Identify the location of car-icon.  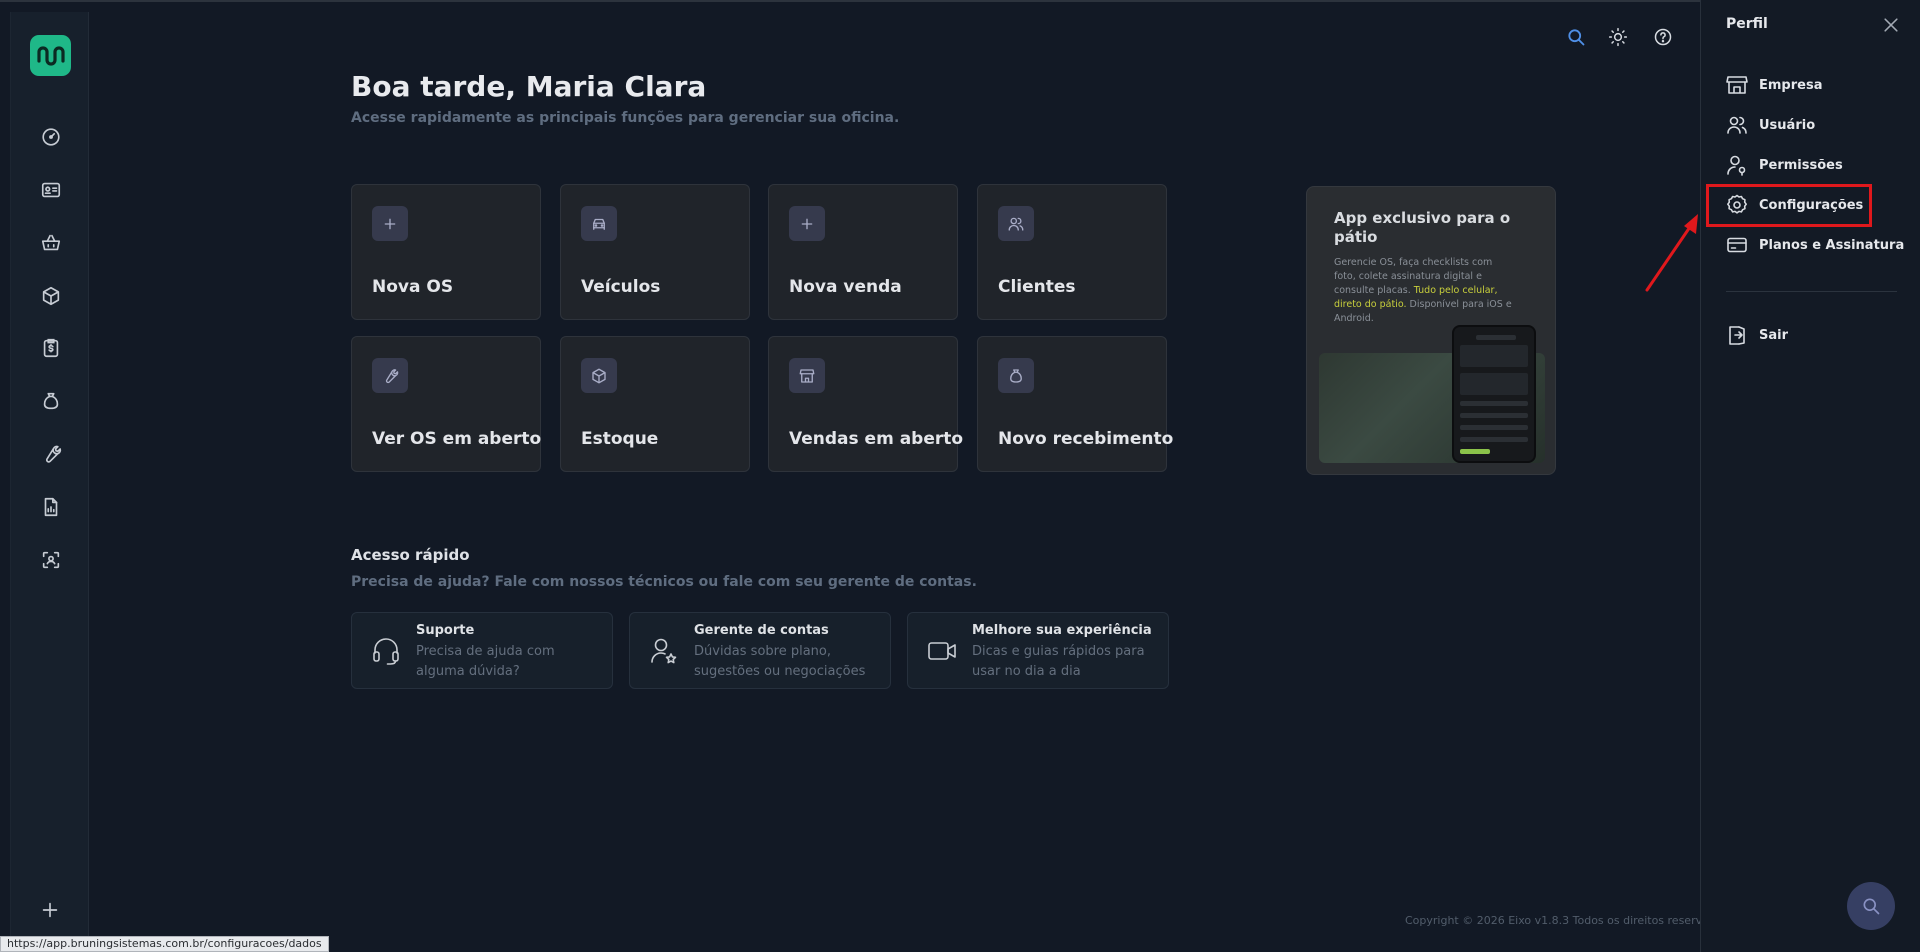
(599, 223).